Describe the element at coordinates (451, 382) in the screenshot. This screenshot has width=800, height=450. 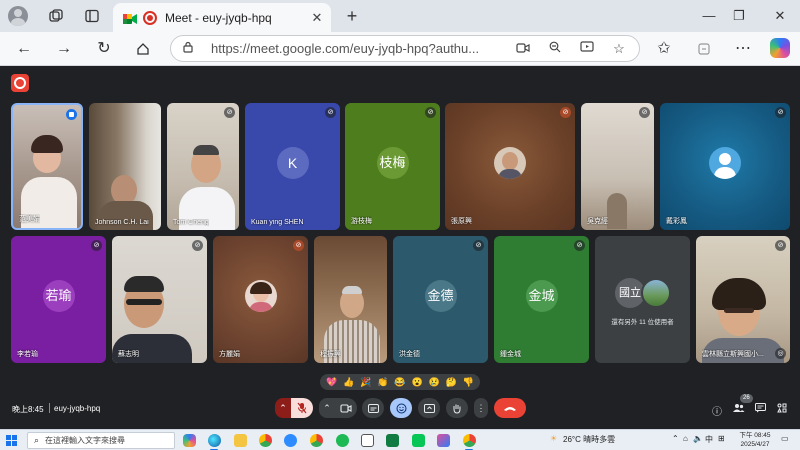
I see `reaction-thinking: 🤔` at that location.